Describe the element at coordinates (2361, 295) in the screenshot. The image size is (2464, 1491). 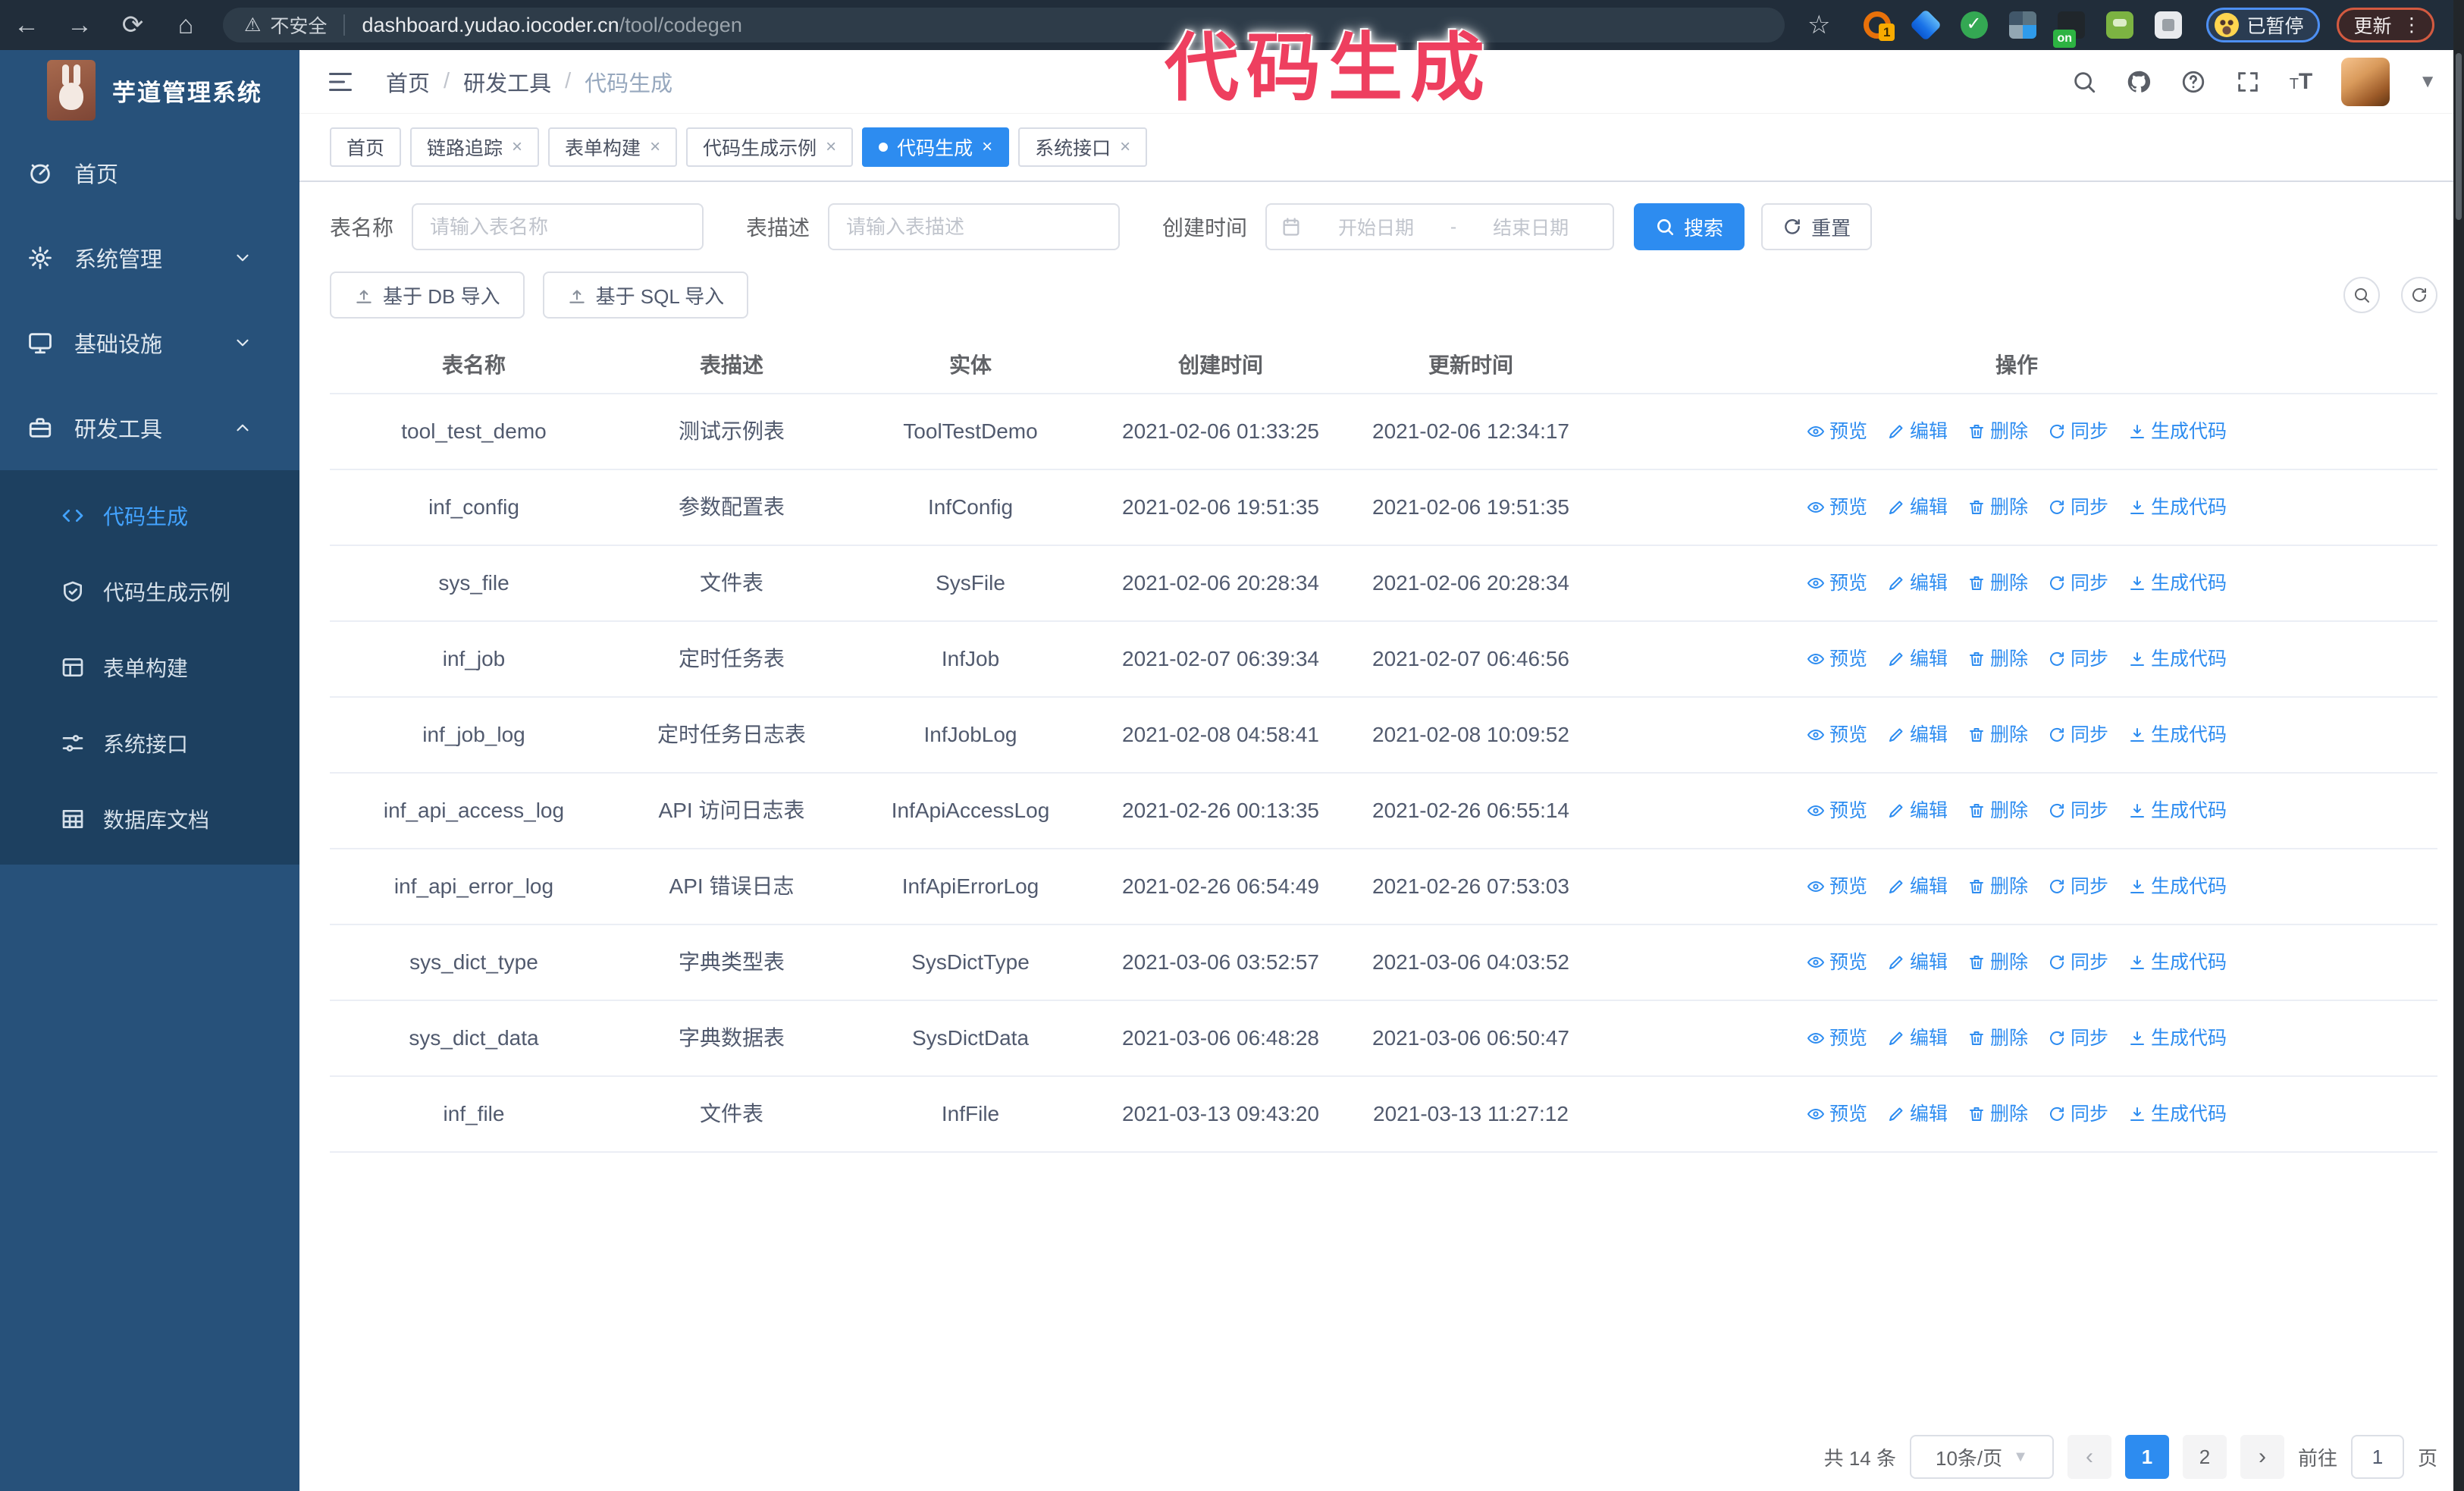
I see `toggle-search-button` at that location.